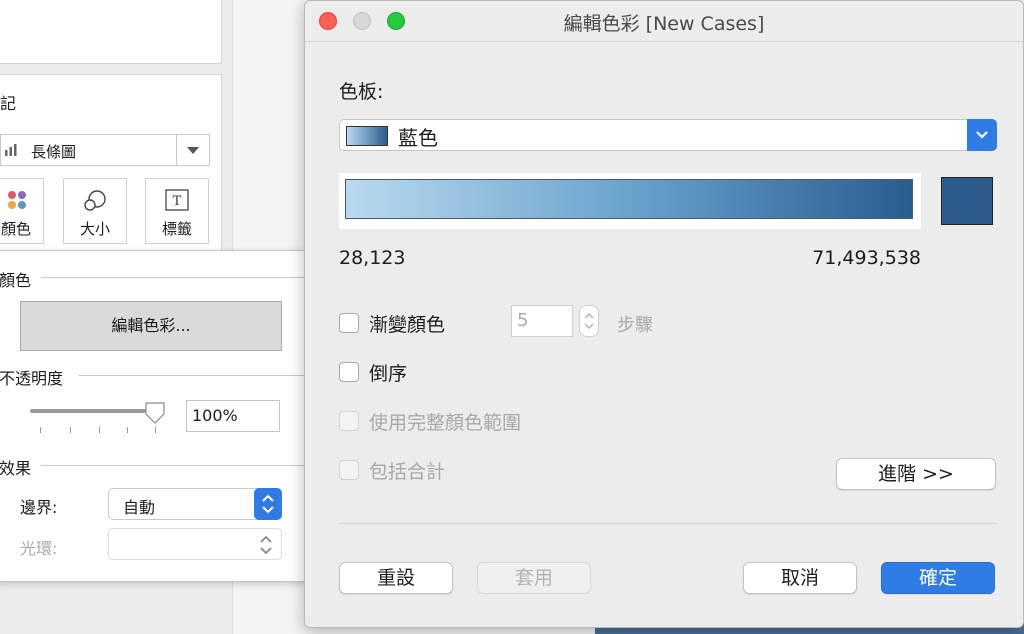 Image resolution: width=1024 pixels, height=634 pixels. Describe the element at coordinates (54, 152) in the screenshot. I see `mark-type-label: 長條圖` at that location.